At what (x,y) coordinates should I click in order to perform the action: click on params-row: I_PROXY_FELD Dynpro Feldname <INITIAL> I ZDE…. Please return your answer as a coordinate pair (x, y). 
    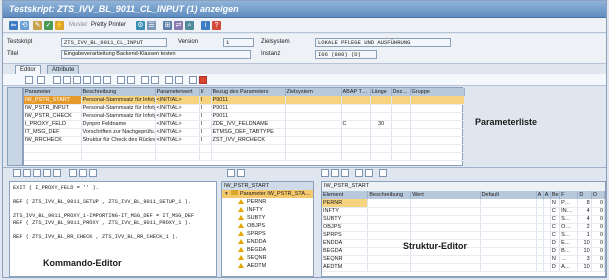
    Looking at the image, I should click on (244, 124).